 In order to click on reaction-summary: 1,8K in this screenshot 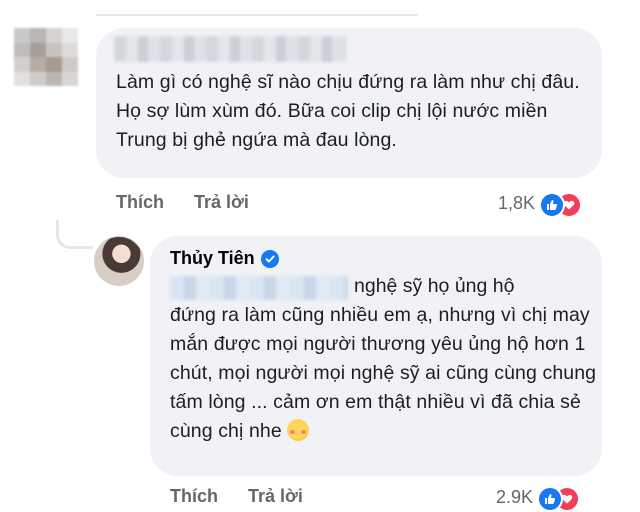, I will do `click(540, 205)`.